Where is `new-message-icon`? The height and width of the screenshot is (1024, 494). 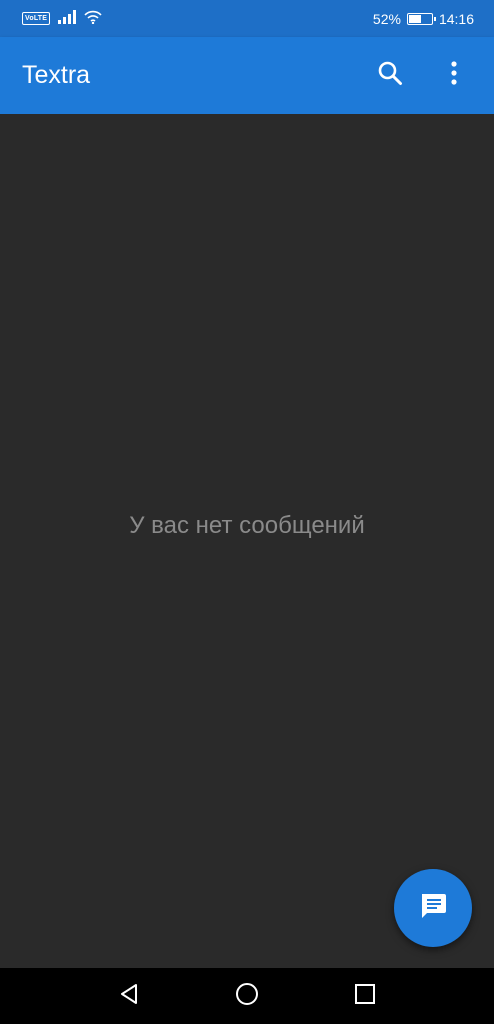
new-message-icon is located at coordinates (433, 908).